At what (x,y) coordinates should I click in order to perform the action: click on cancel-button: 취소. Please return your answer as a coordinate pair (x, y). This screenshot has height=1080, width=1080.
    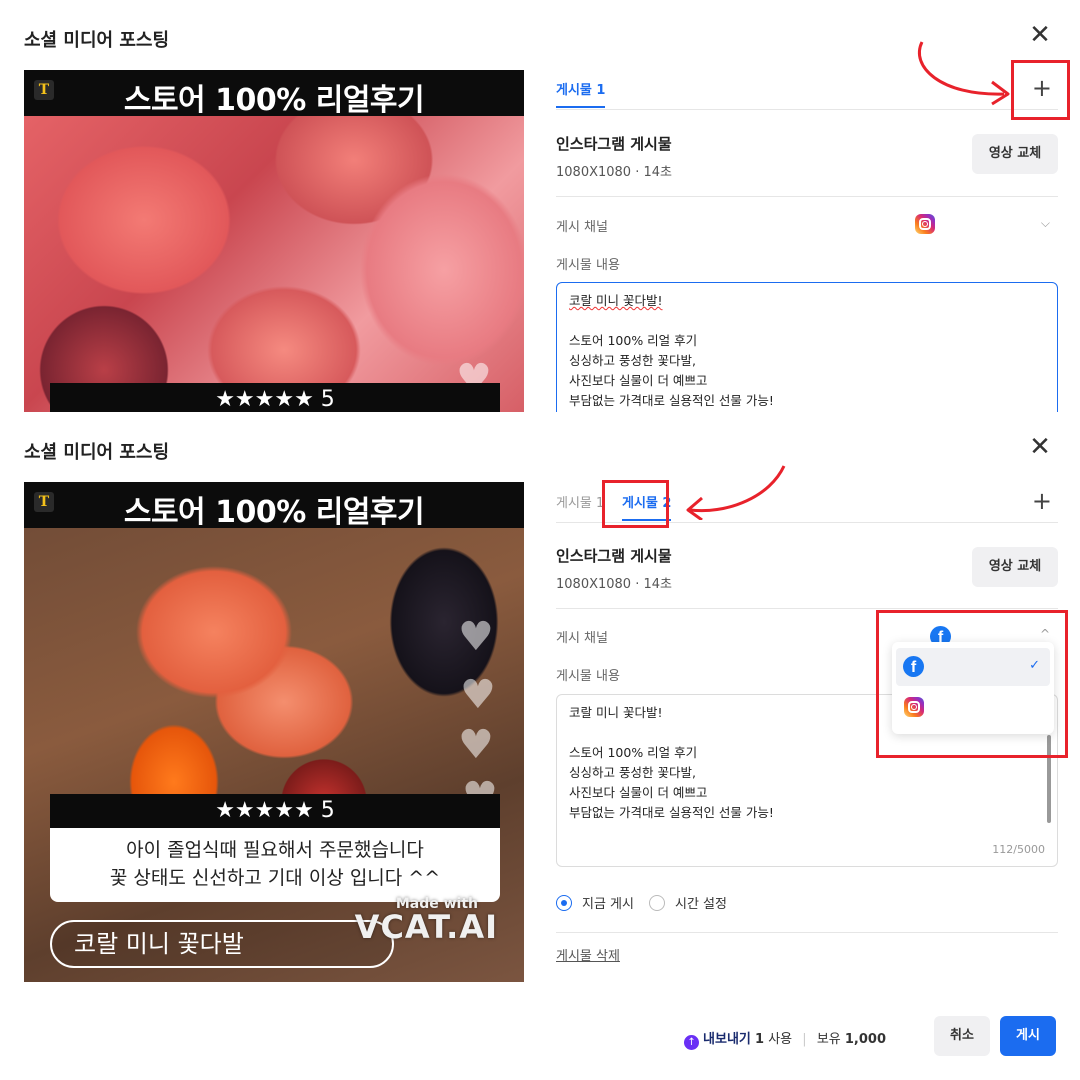
    Looking at the image, I should click on (962, 1036).